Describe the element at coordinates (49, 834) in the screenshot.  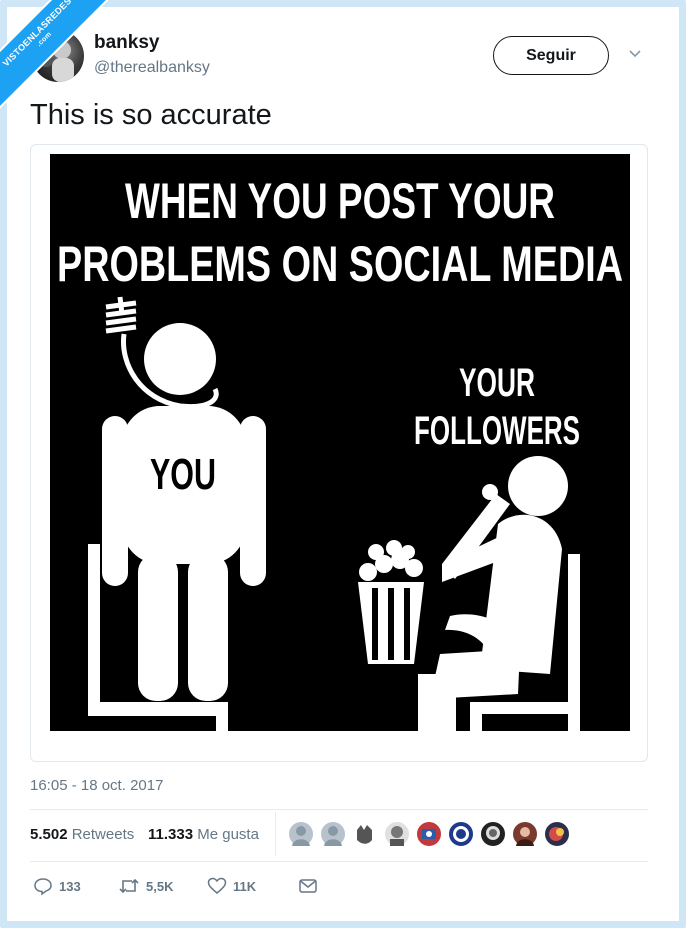
I see `retweets-count: 5.502` at that location.